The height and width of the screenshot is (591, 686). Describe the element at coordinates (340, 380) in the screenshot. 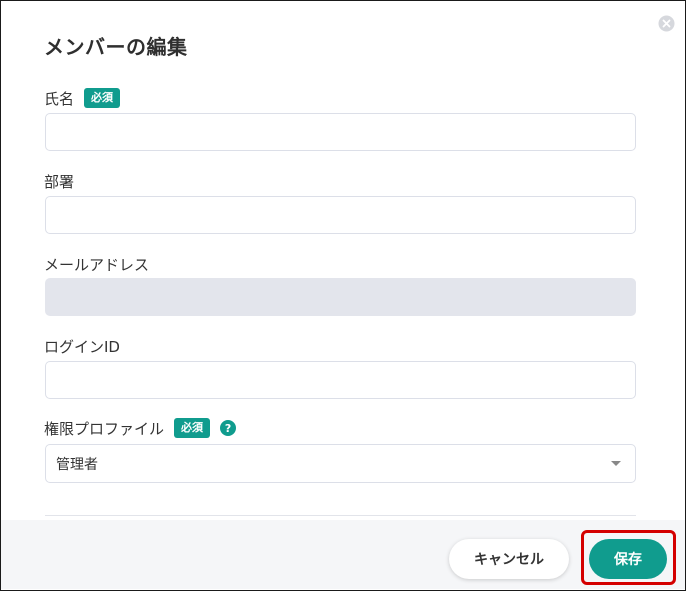

I see `login-id-input` at that location.